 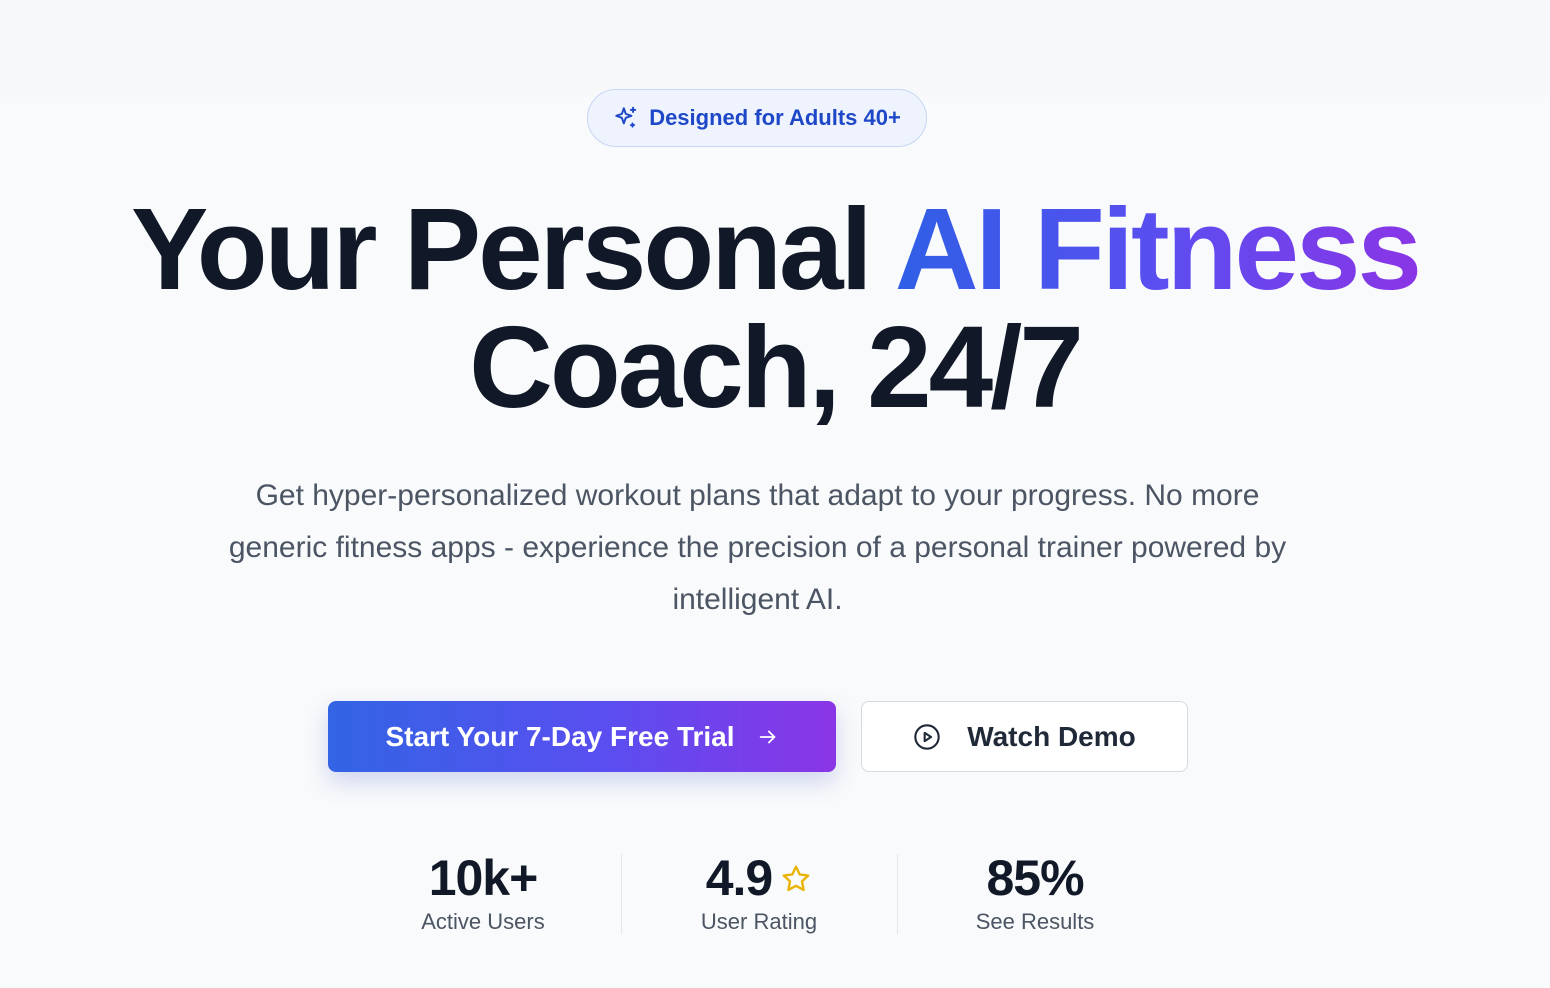 What do you see at coordinates (1051, 736) in the screenshot?
I see `watch-demo-label: Watch Demo` at bounding box center [1051, 736].